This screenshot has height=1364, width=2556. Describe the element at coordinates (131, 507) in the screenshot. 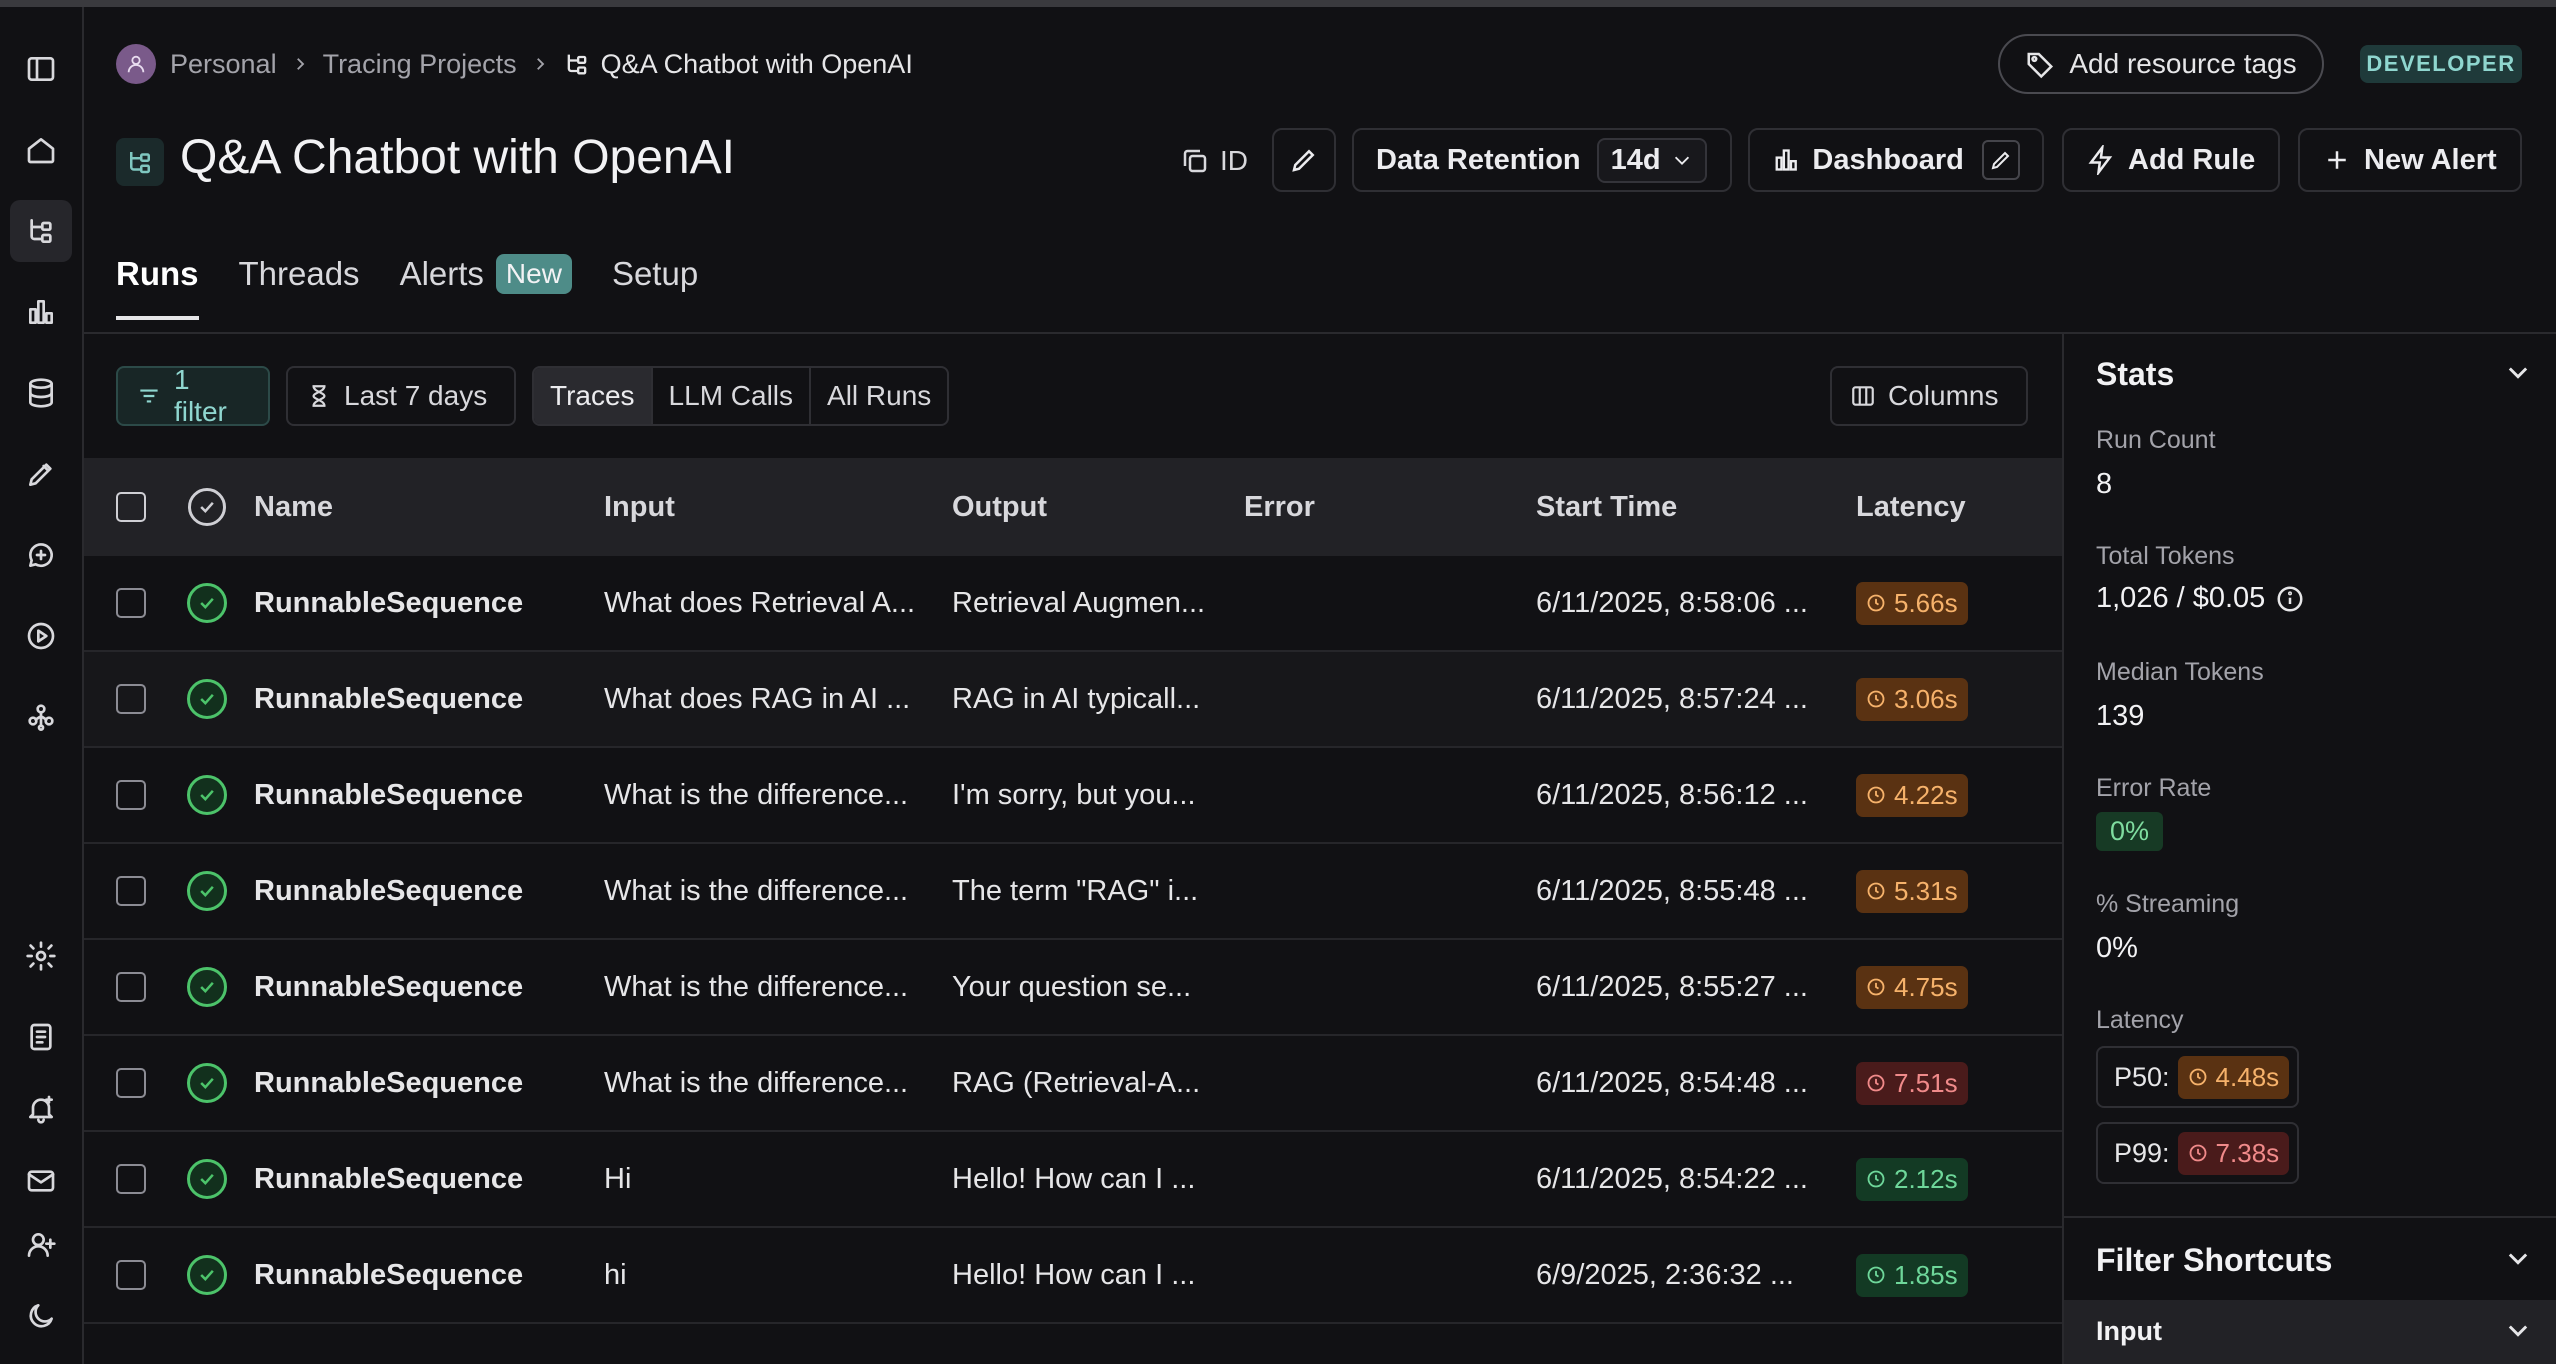

I see `select-all-checkbox` at that location.